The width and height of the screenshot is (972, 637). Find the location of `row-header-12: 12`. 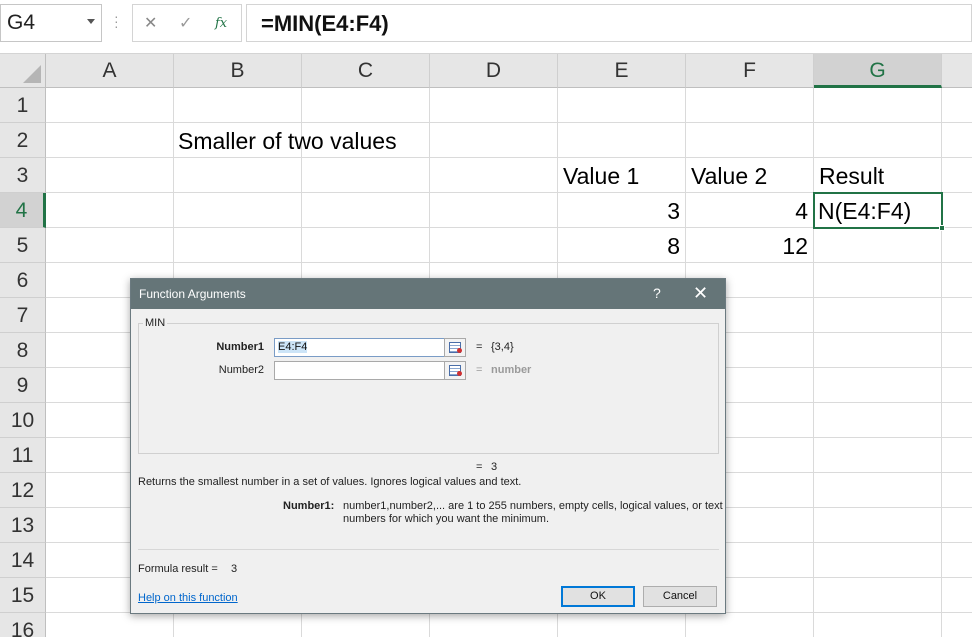

row-header-12: 12 is located at coordinates (23, 490).